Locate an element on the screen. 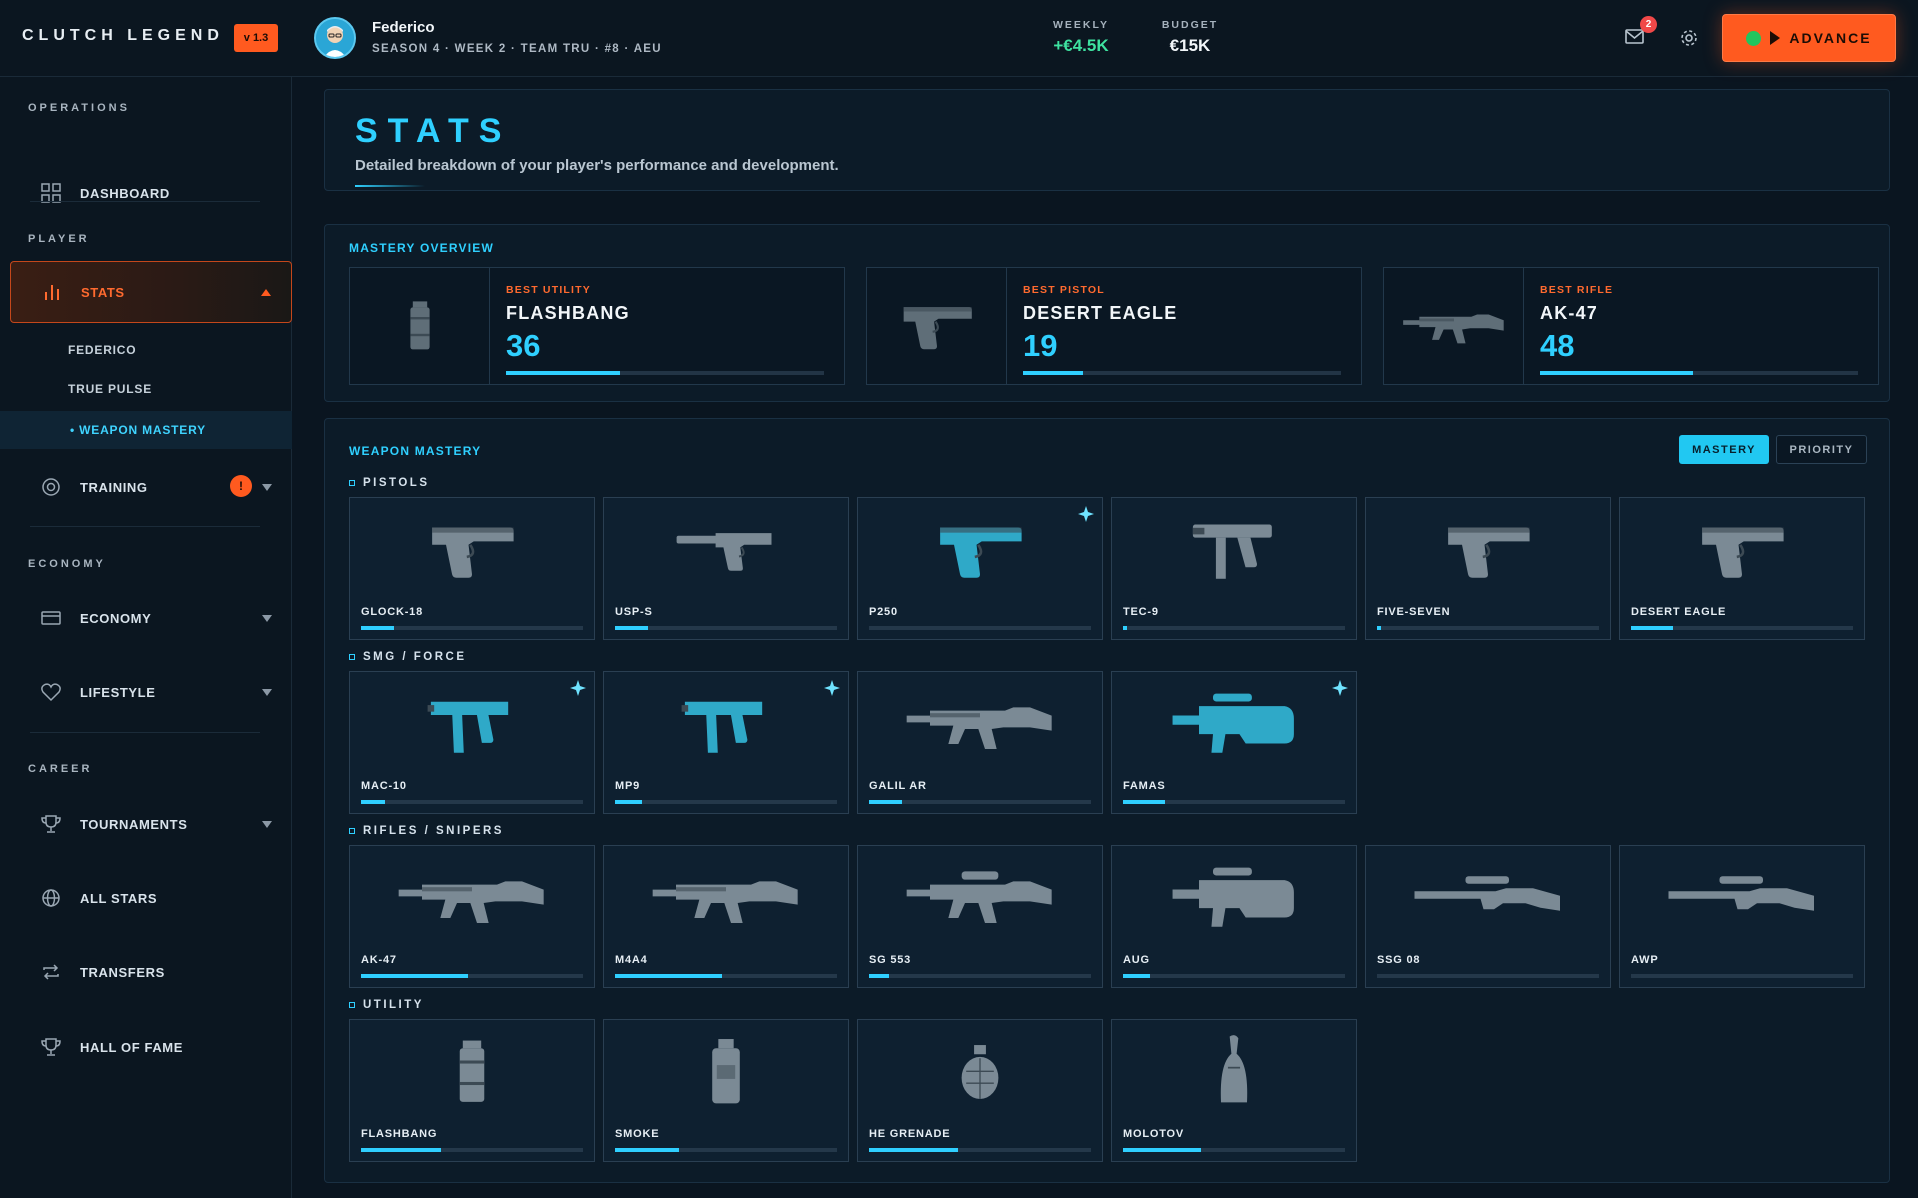 Image resolution: width=1918 pixels, height=1198 pixels. weapon-card: AK-47 is located at coordinates (472, 916).